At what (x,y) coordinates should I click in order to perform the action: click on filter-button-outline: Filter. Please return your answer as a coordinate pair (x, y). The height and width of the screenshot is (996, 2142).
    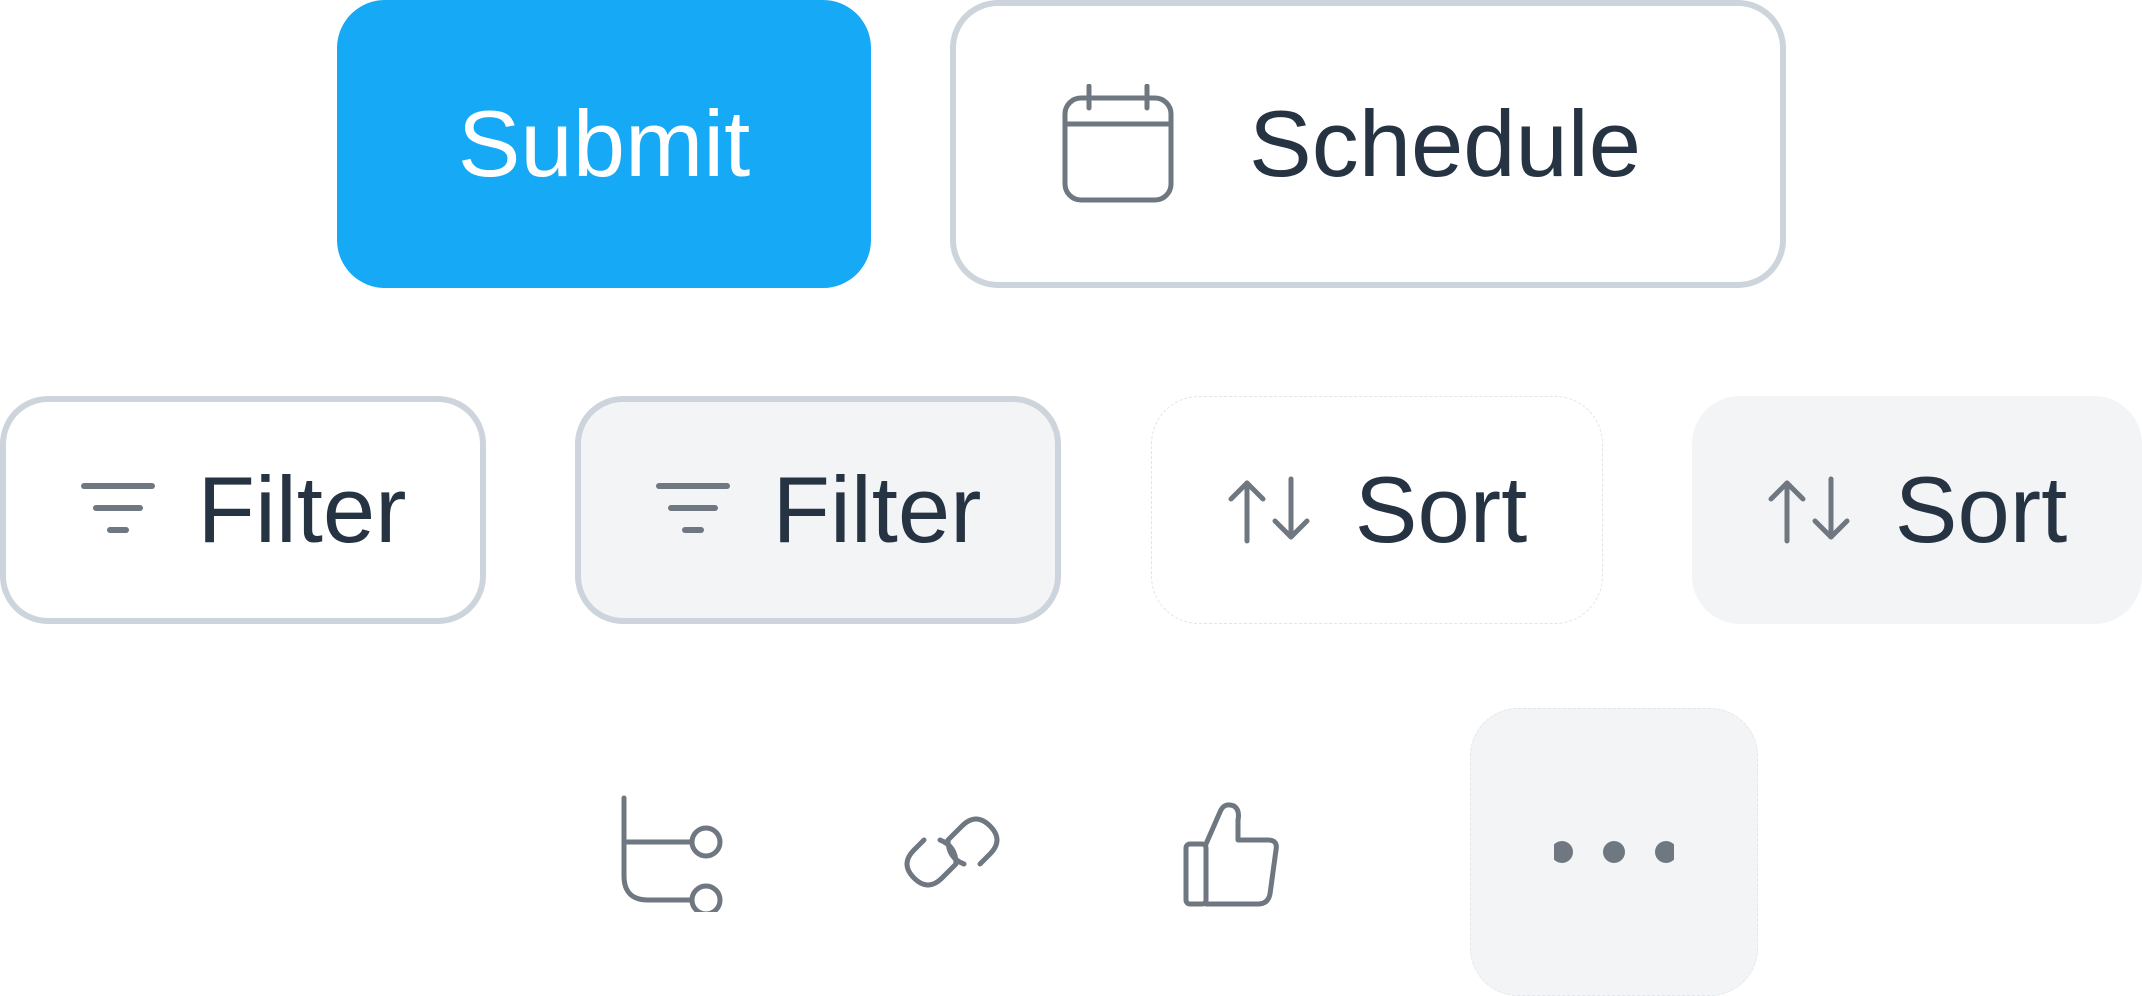
    Looking at the image, I should click on (243, 510).